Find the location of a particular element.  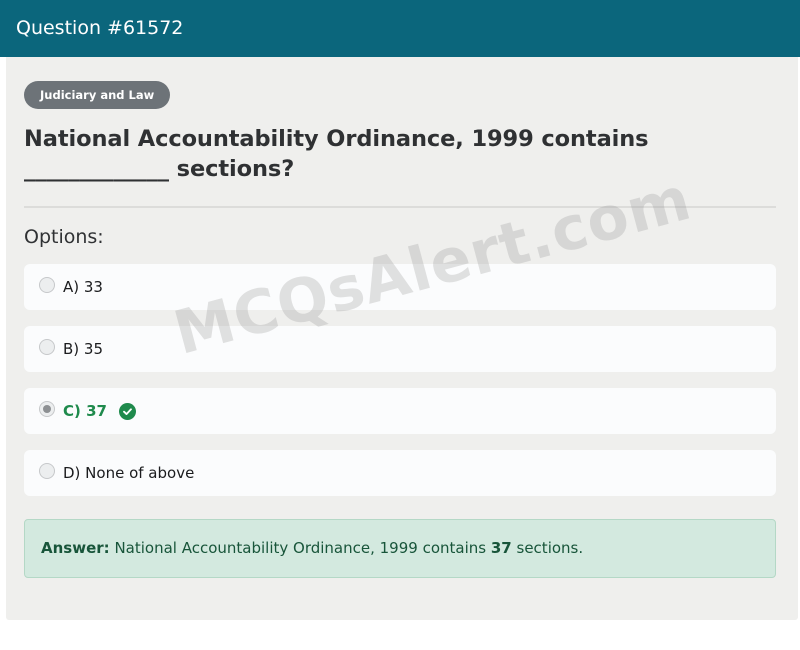

option-a: A) 33 is located at coordinates (400, 287).